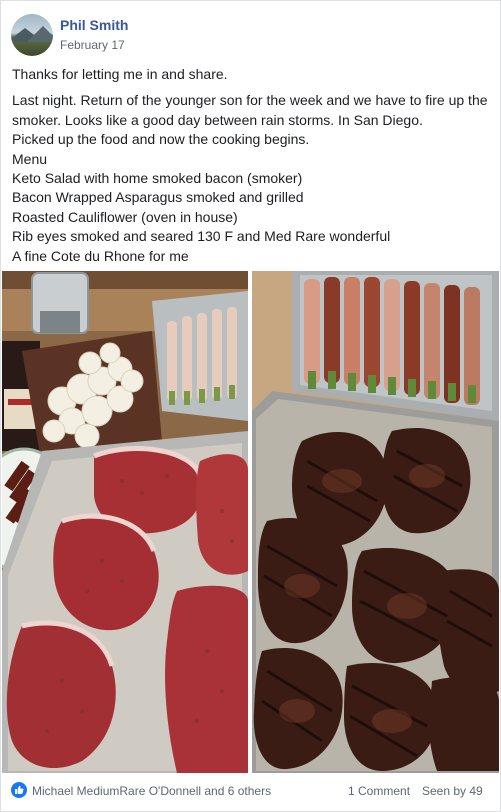 This screenshot has width=501, height=812. I want to click on post-line: A fine Cote du Rhone for me, so click(100, 255).